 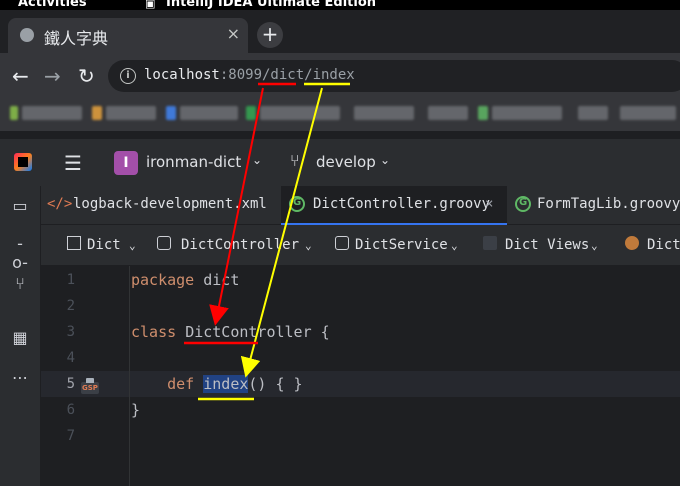 I want to click on folder-icon: ▭, so click(x=20, y=205).